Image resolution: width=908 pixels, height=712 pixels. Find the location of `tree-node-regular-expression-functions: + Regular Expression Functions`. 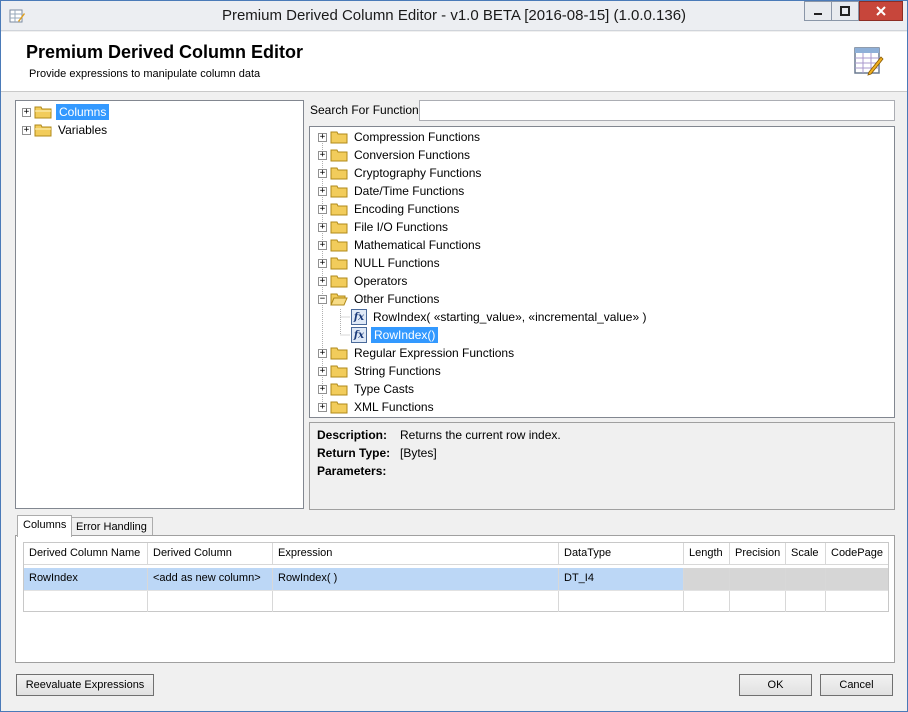

tree-node-regular-expression-functions: + Regular Expression Functions is located at coordinates (417, 353).